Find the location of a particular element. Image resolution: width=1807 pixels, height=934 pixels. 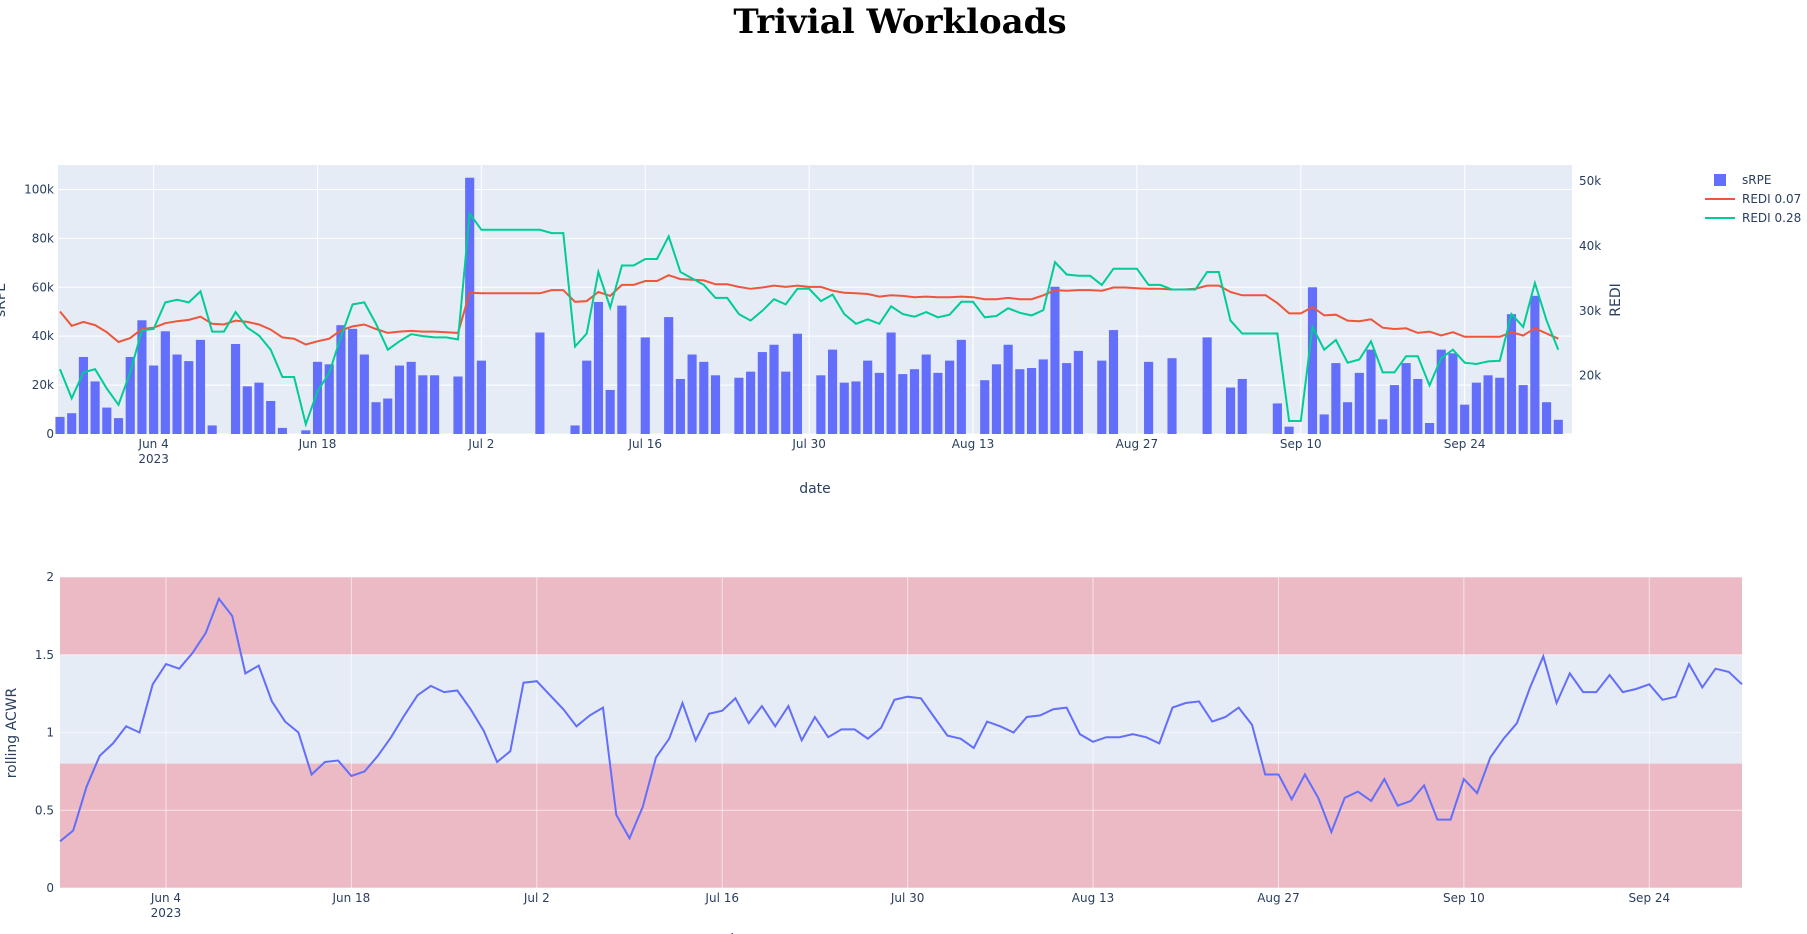

bottom-x-tick-label: Aug 27 is located at coordinates (1278, 898).